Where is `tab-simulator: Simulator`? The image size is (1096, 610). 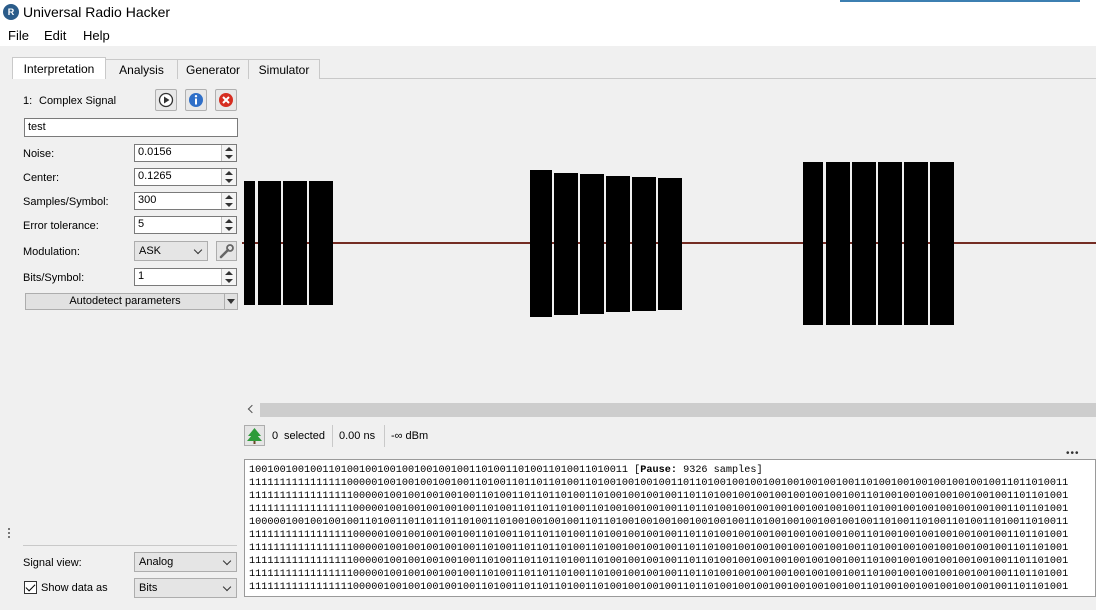
tab-simulator: Simulator is located at coordinates (284, 69).